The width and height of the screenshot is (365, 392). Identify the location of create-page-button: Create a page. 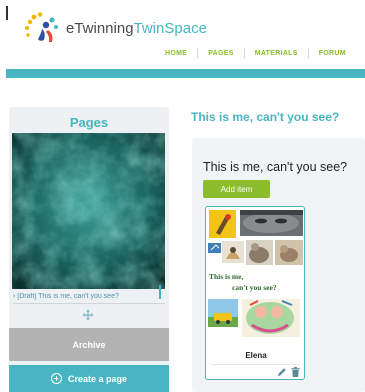
(89, 378).